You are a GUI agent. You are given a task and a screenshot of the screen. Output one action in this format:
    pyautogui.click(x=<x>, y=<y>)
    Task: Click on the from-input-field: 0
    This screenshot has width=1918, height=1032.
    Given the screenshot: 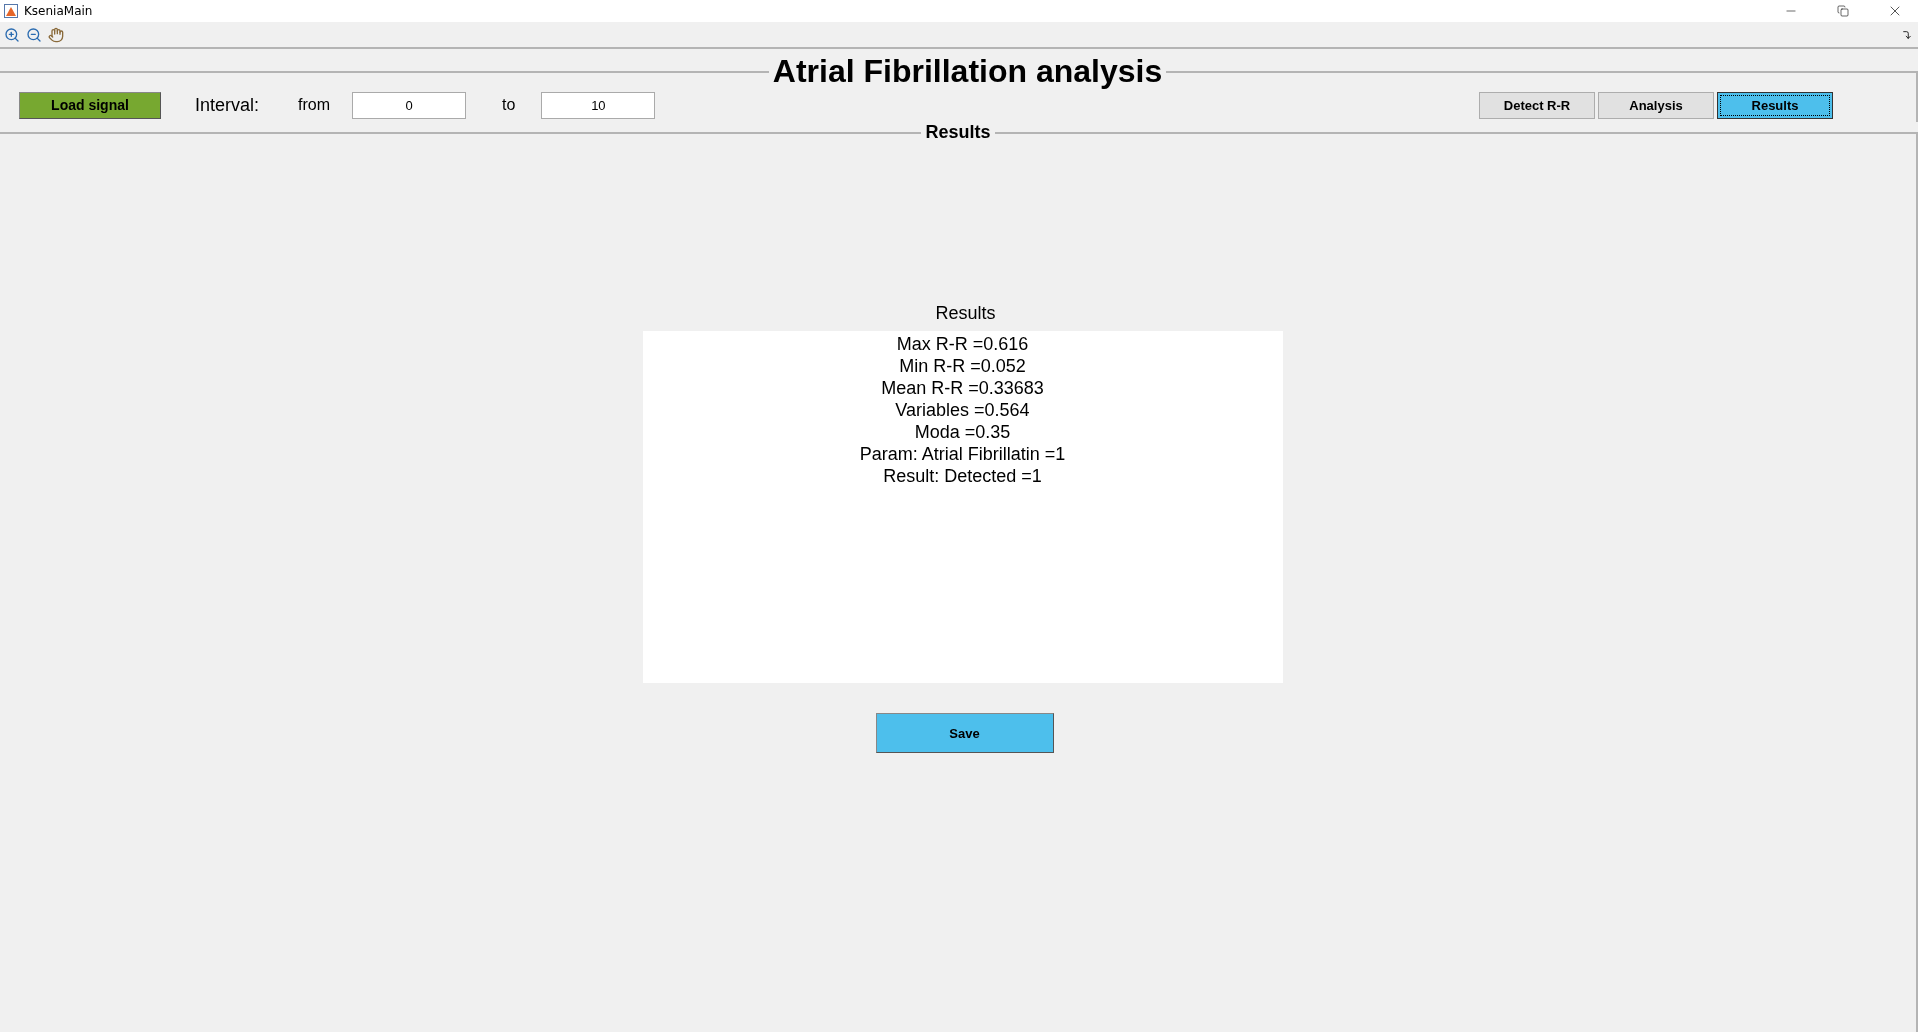 What is the action you would take?
    pyautogui.click(x=409, y=105)
    